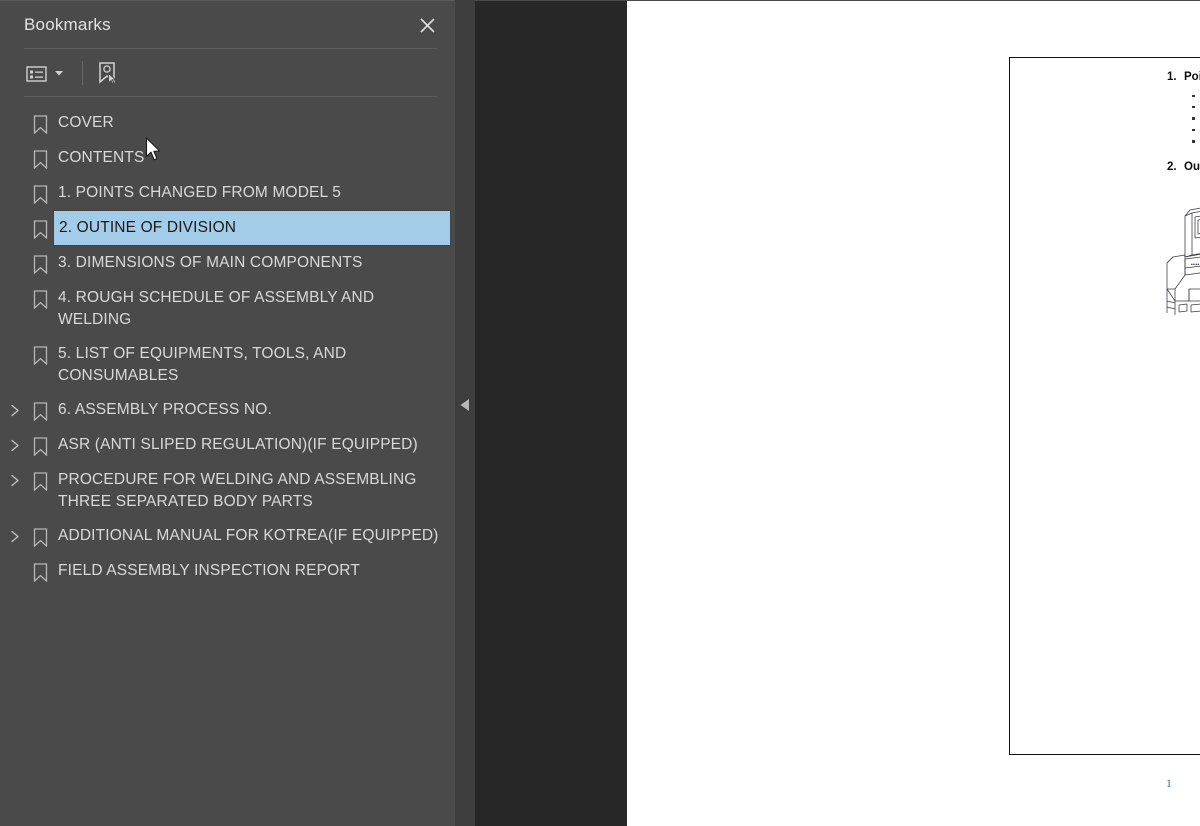  Describe the element at coordinates (209, 570) in the screenshot. I see `bookmark-label: FIELD ASSEMBLY INSPECTION REPORT` at that location.